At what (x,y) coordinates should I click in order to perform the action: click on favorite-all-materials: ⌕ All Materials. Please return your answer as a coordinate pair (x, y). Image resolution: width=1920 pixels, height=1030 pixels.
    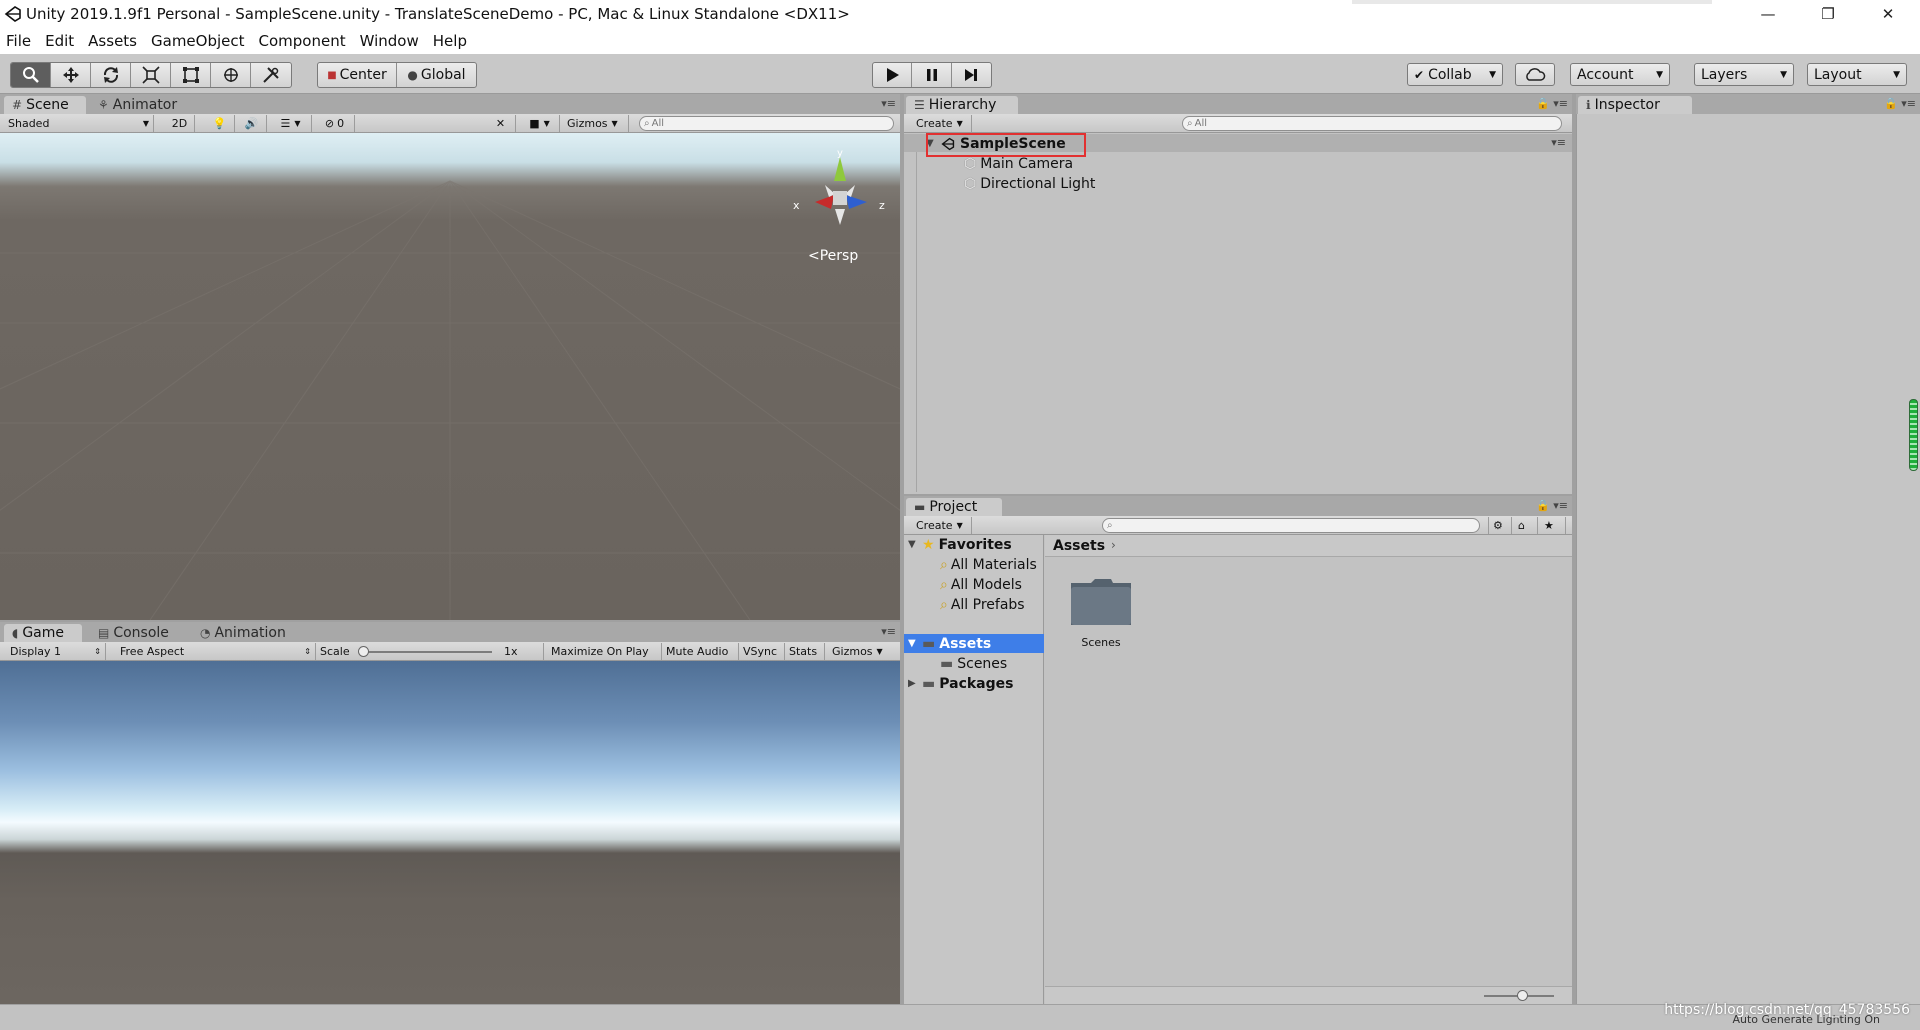
    Looking at the image, I should click on (974, 564).